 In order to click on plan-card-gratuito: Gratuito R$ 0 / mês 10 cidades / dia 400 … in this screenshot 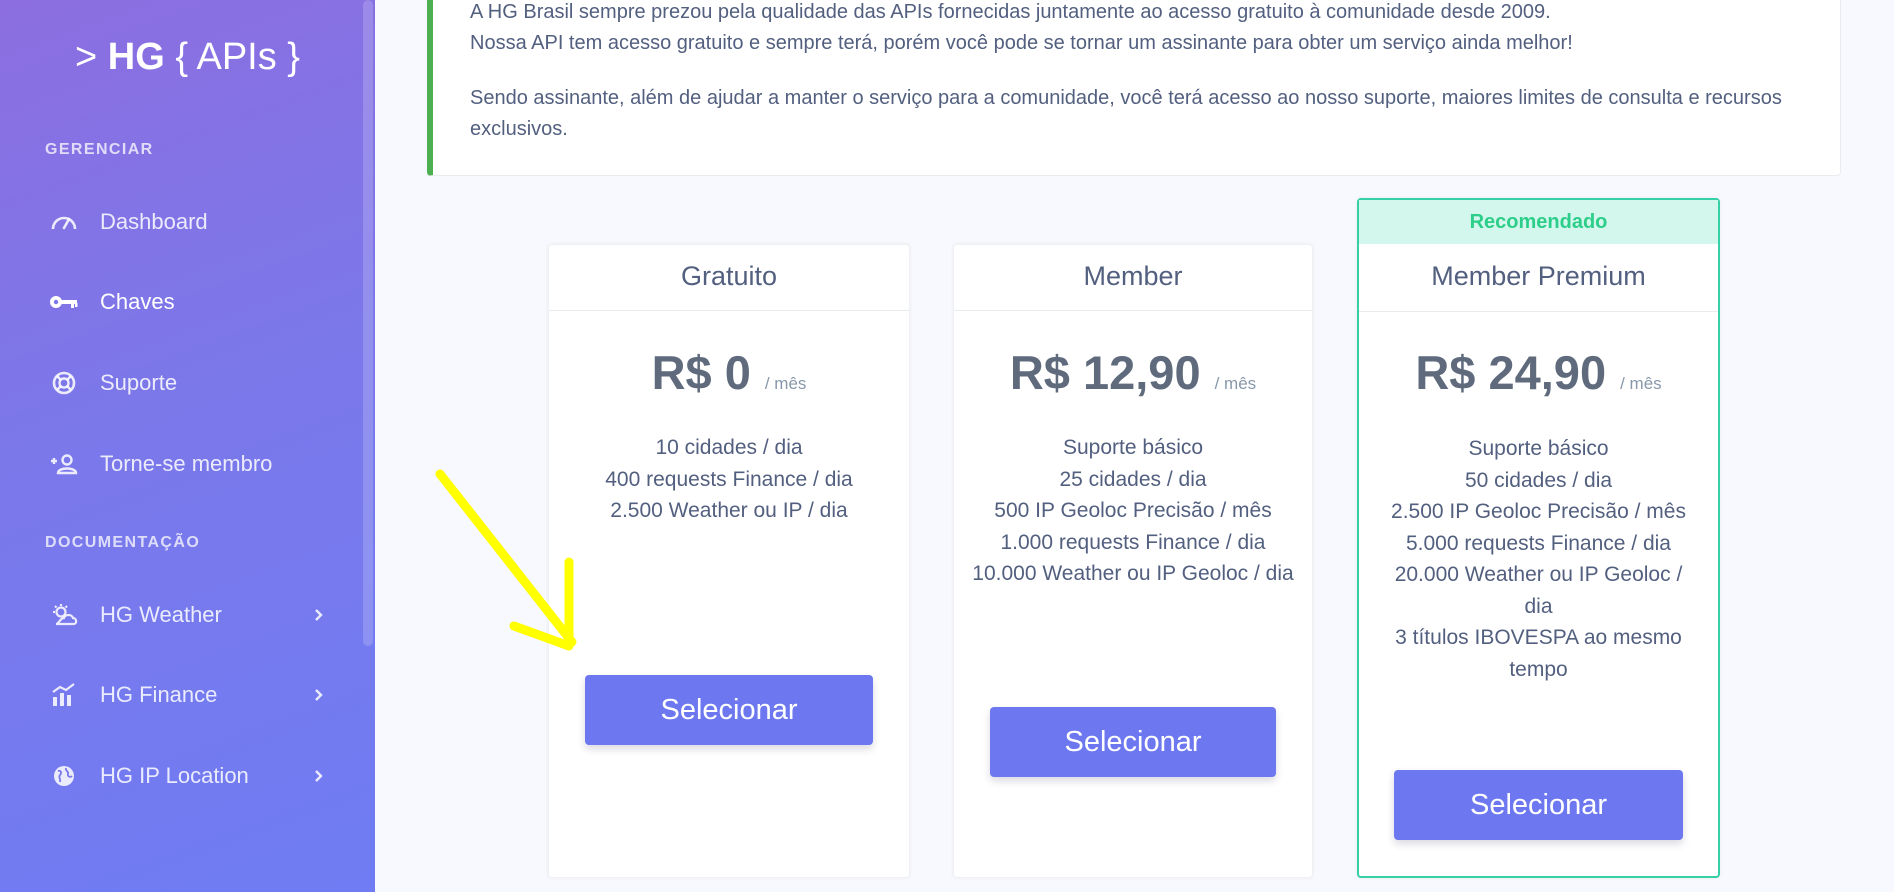, I will do `click(729, 561)`.